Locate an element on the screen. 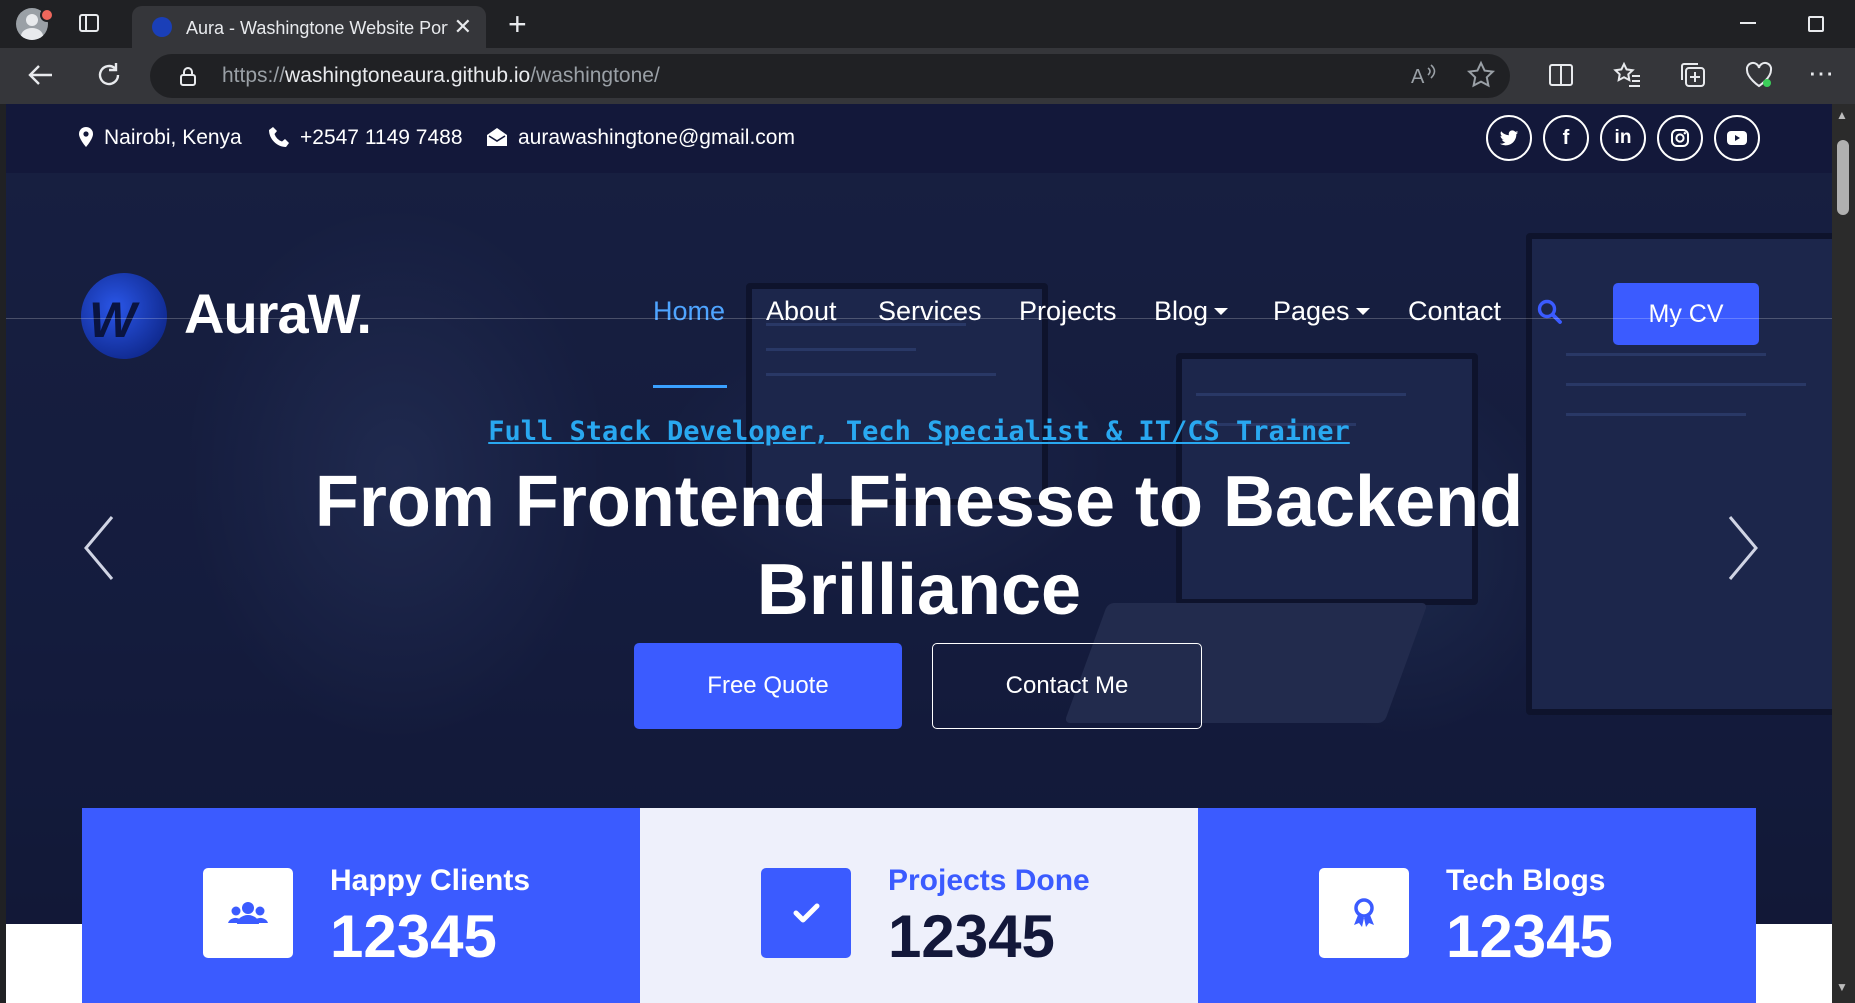 The width and height of the screenshot is (1855, 1003). reload-icon is located at coordinates (109, 75).